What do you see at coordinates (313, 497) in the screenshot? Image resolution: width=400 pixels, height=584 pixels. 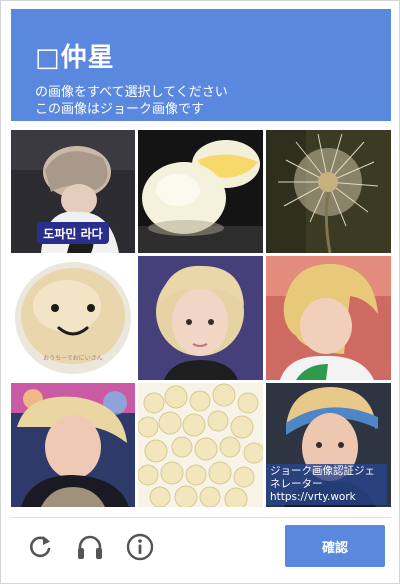 I see `watermark-url: https://vrty.work` at bounding box center [313, 497].